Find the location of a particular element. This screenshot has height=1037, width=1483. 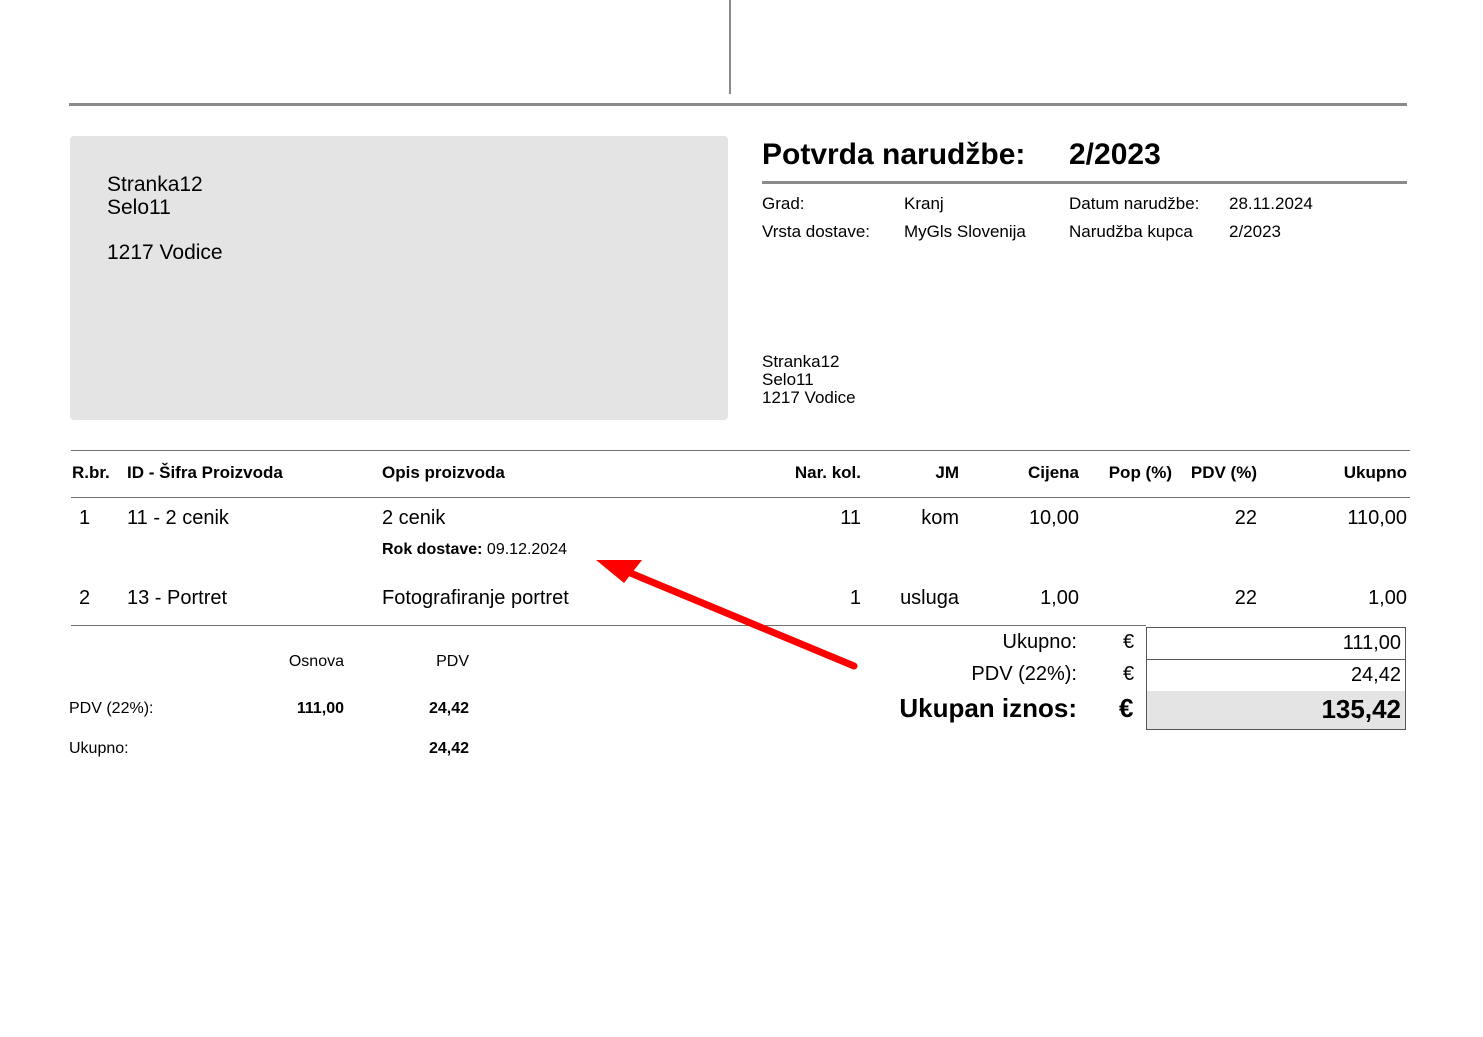

annotation-arrow-icon is located at coordinates (727, 615).